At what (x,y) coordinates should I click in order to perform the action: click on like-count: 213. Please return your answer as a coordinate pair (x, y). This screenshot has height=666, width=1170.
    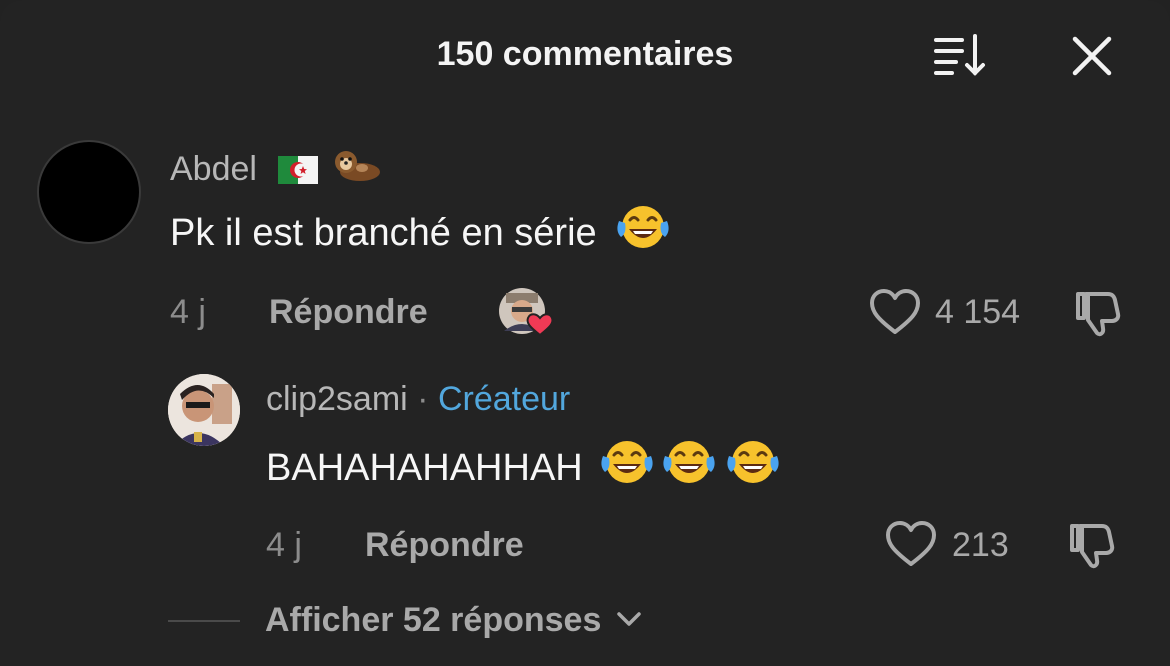
    Looking at the image, I should click on (980, 545).